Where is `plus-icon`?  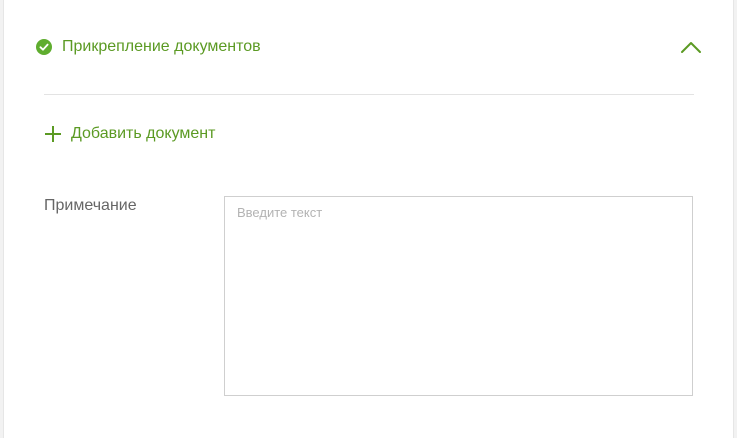
plus-icon is located at coordinates (53, 134).